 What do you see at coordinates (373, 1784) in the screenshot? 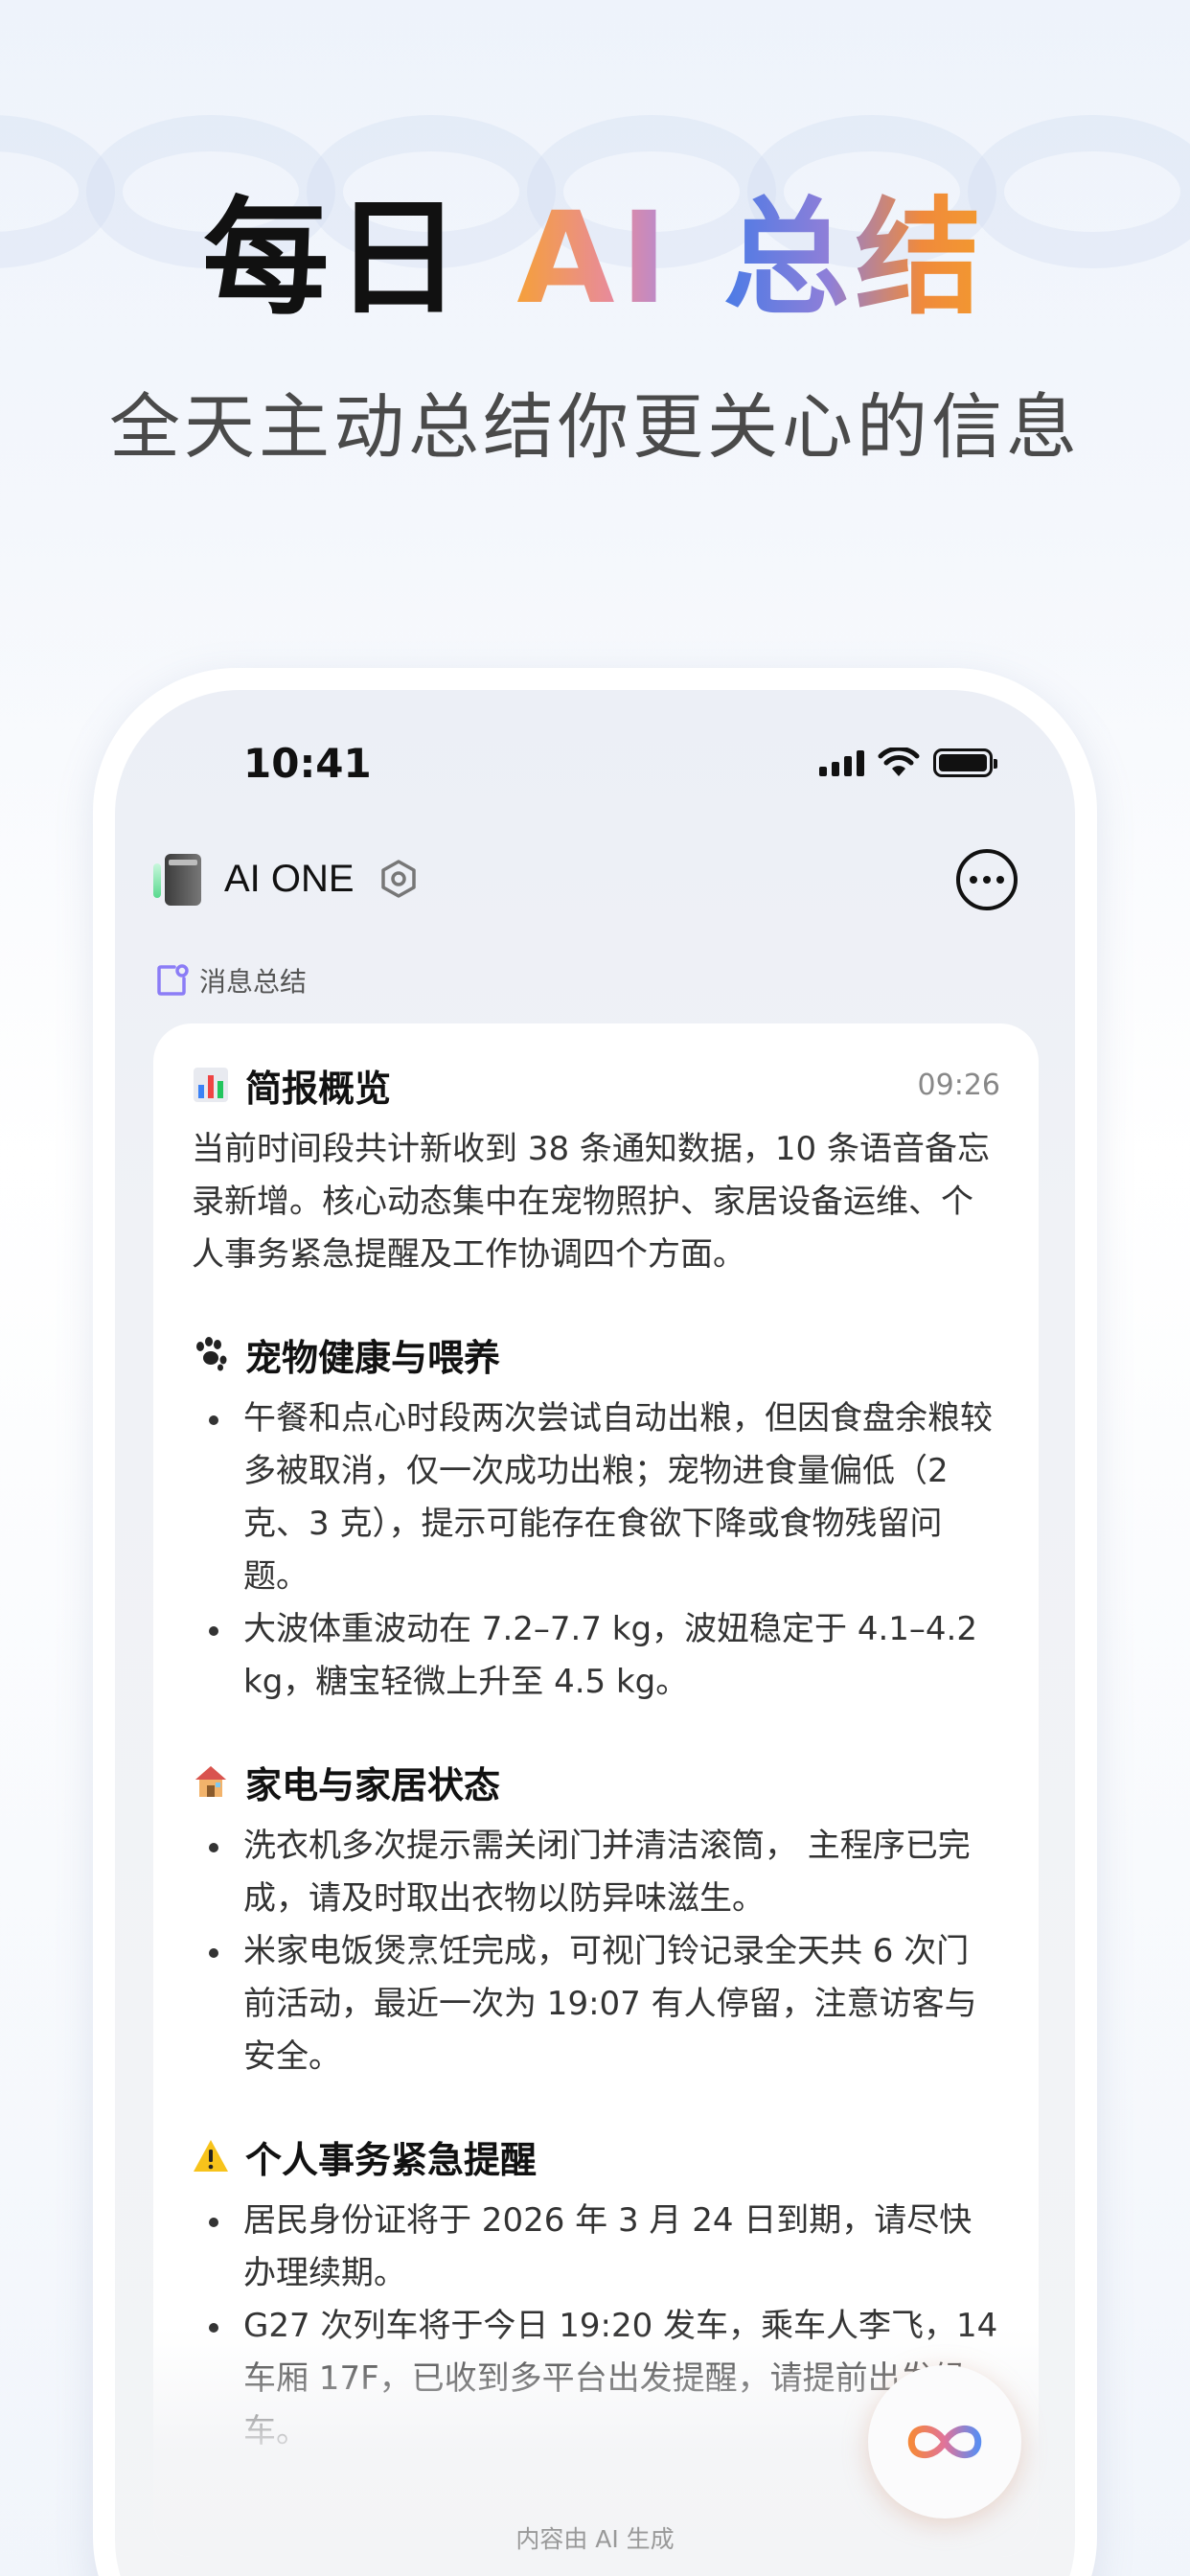
I see `home-section-title-text: 家电与家居状态` at bounding box center [373, 1784].